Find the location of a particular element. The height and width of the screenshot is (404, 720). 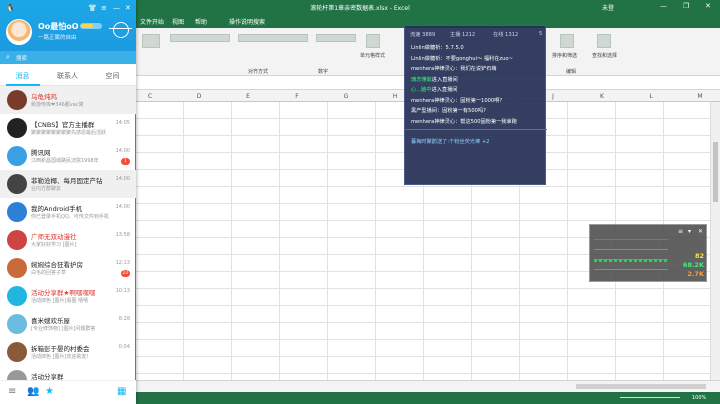

danmaku-line: 黑产型播间：固粉第一有500吗? is located at coordinates (448, 110).